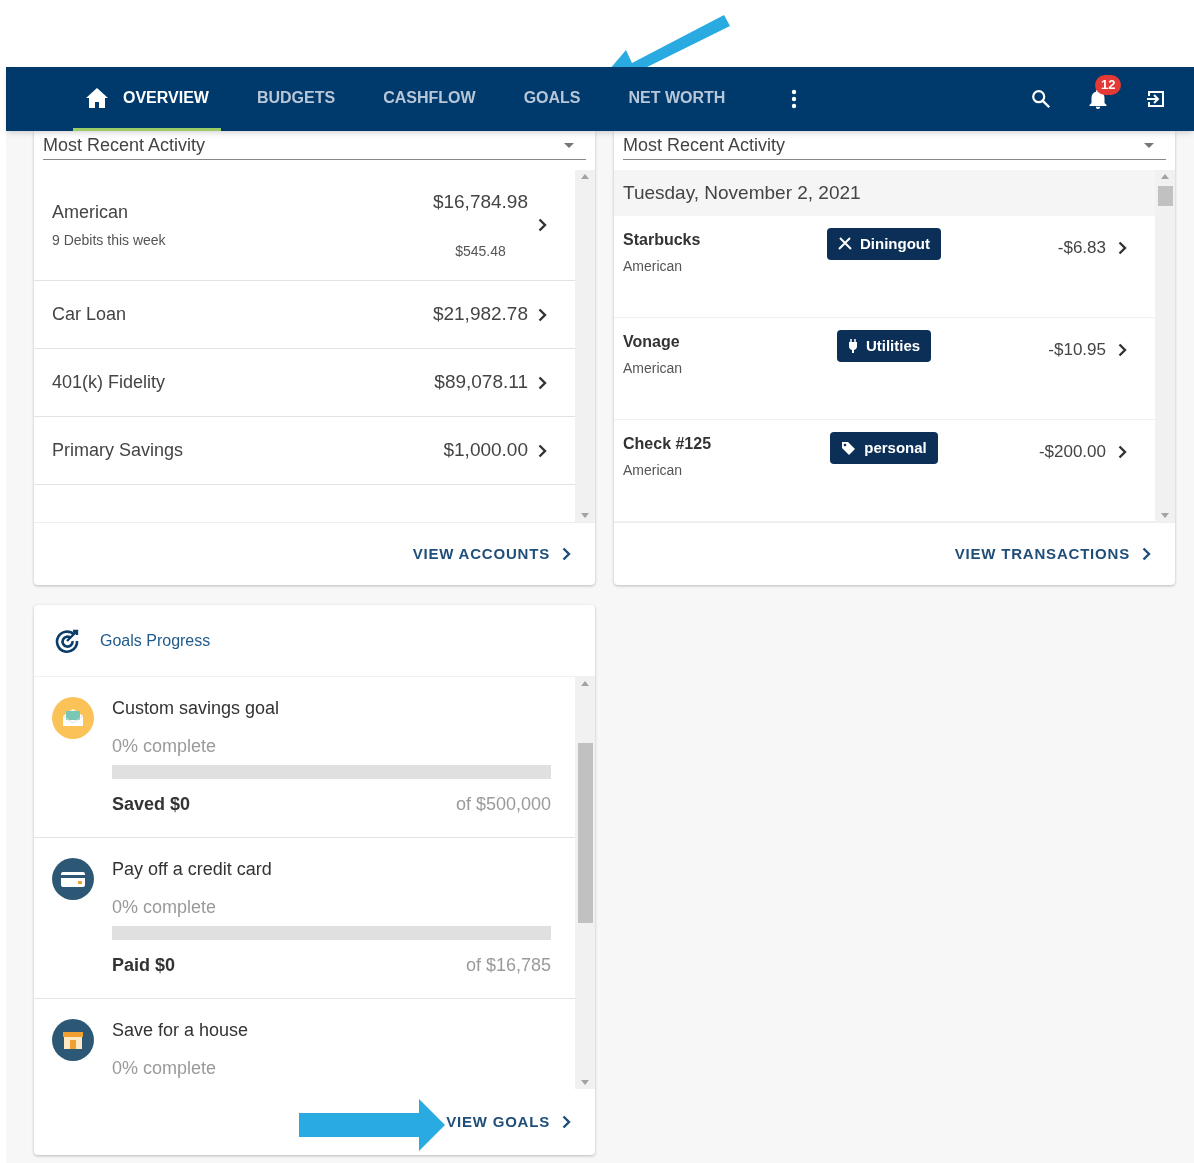 The width and height of the screenshot is (1194, 1163). I want to click on account-name: Car Loan, so click(90, 314).